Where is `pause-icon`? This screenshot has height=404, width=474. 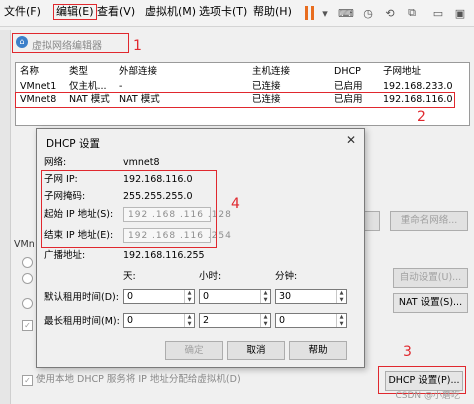 pause-icon is located at coordinates (306, 13).